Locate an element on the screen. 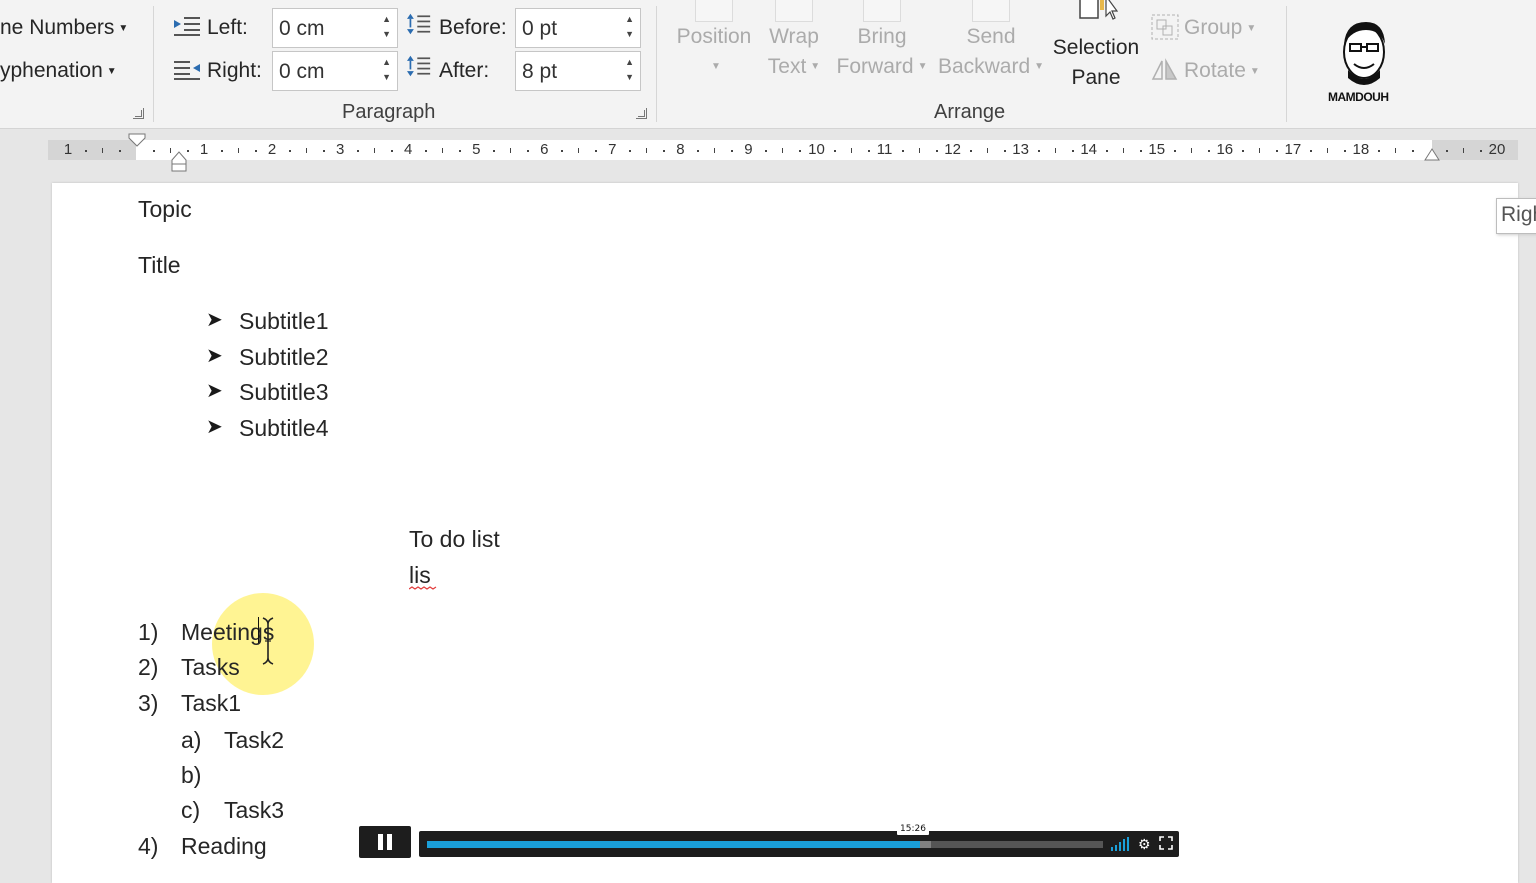  wrap-text-icon is located at coordinates (794, 11).